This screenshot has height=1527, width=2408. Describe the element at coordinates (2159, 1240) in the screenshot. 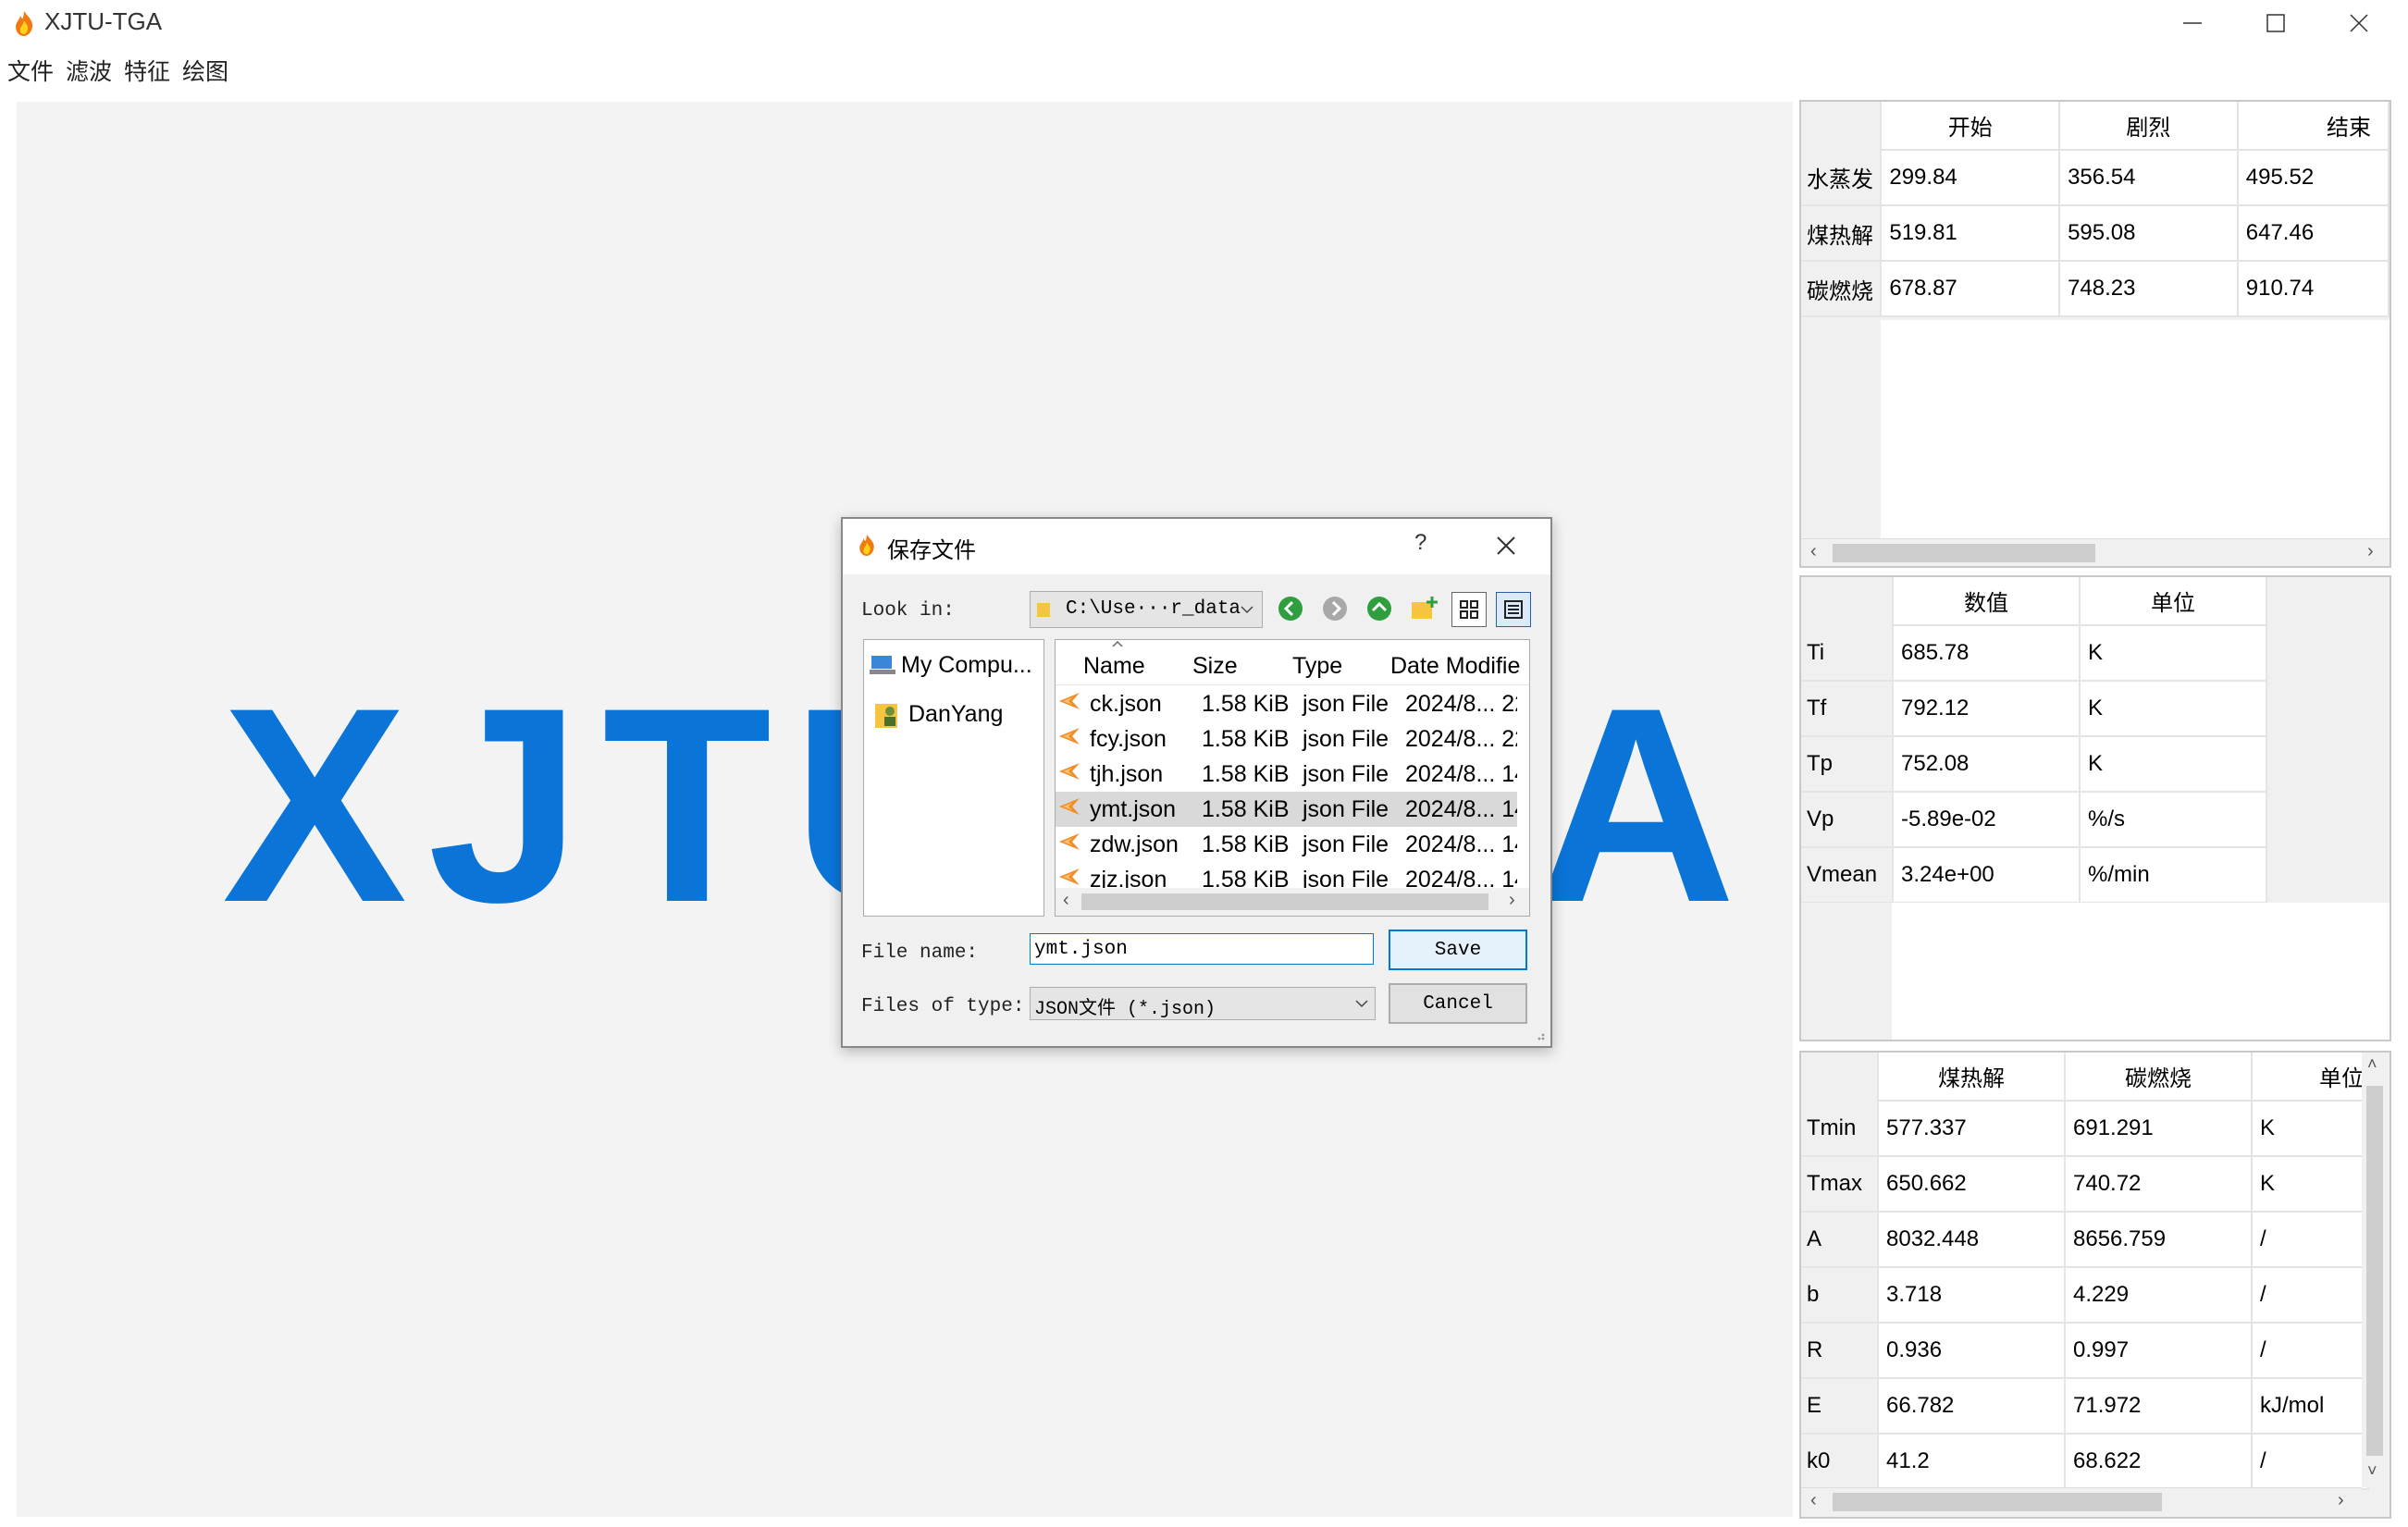

I see `table-cell: 8656.759` at that location.